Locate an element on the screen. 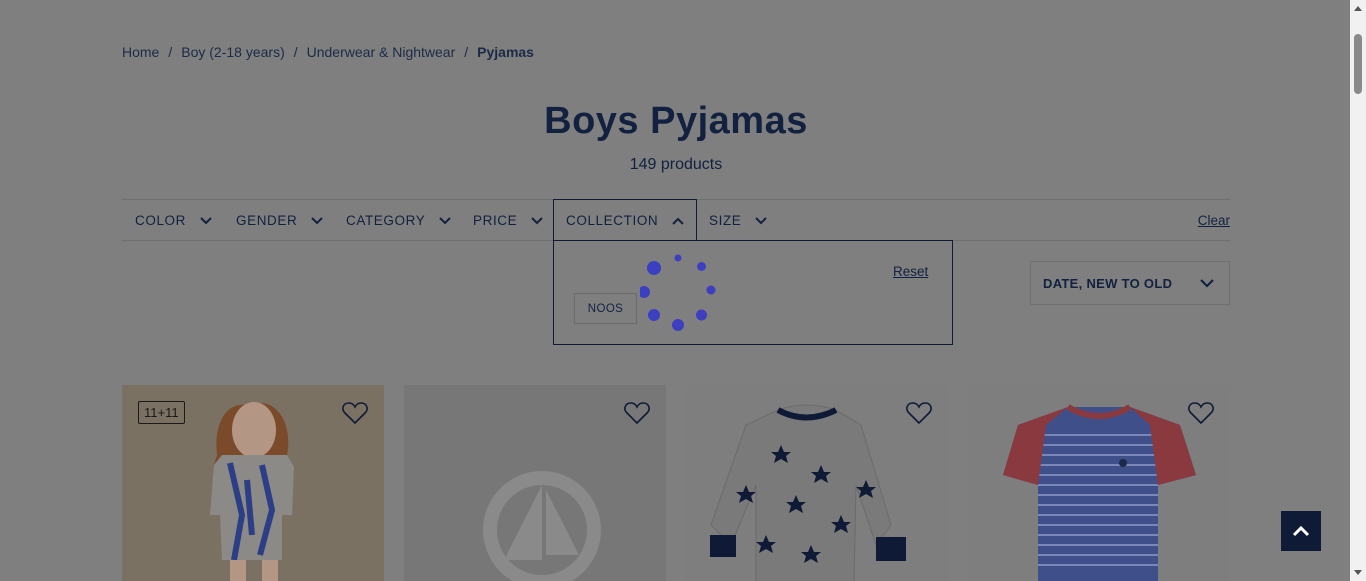 The height and width of the screenshot is (581, 1366). filter-label: GENDER is located at coordinates (267, 220).